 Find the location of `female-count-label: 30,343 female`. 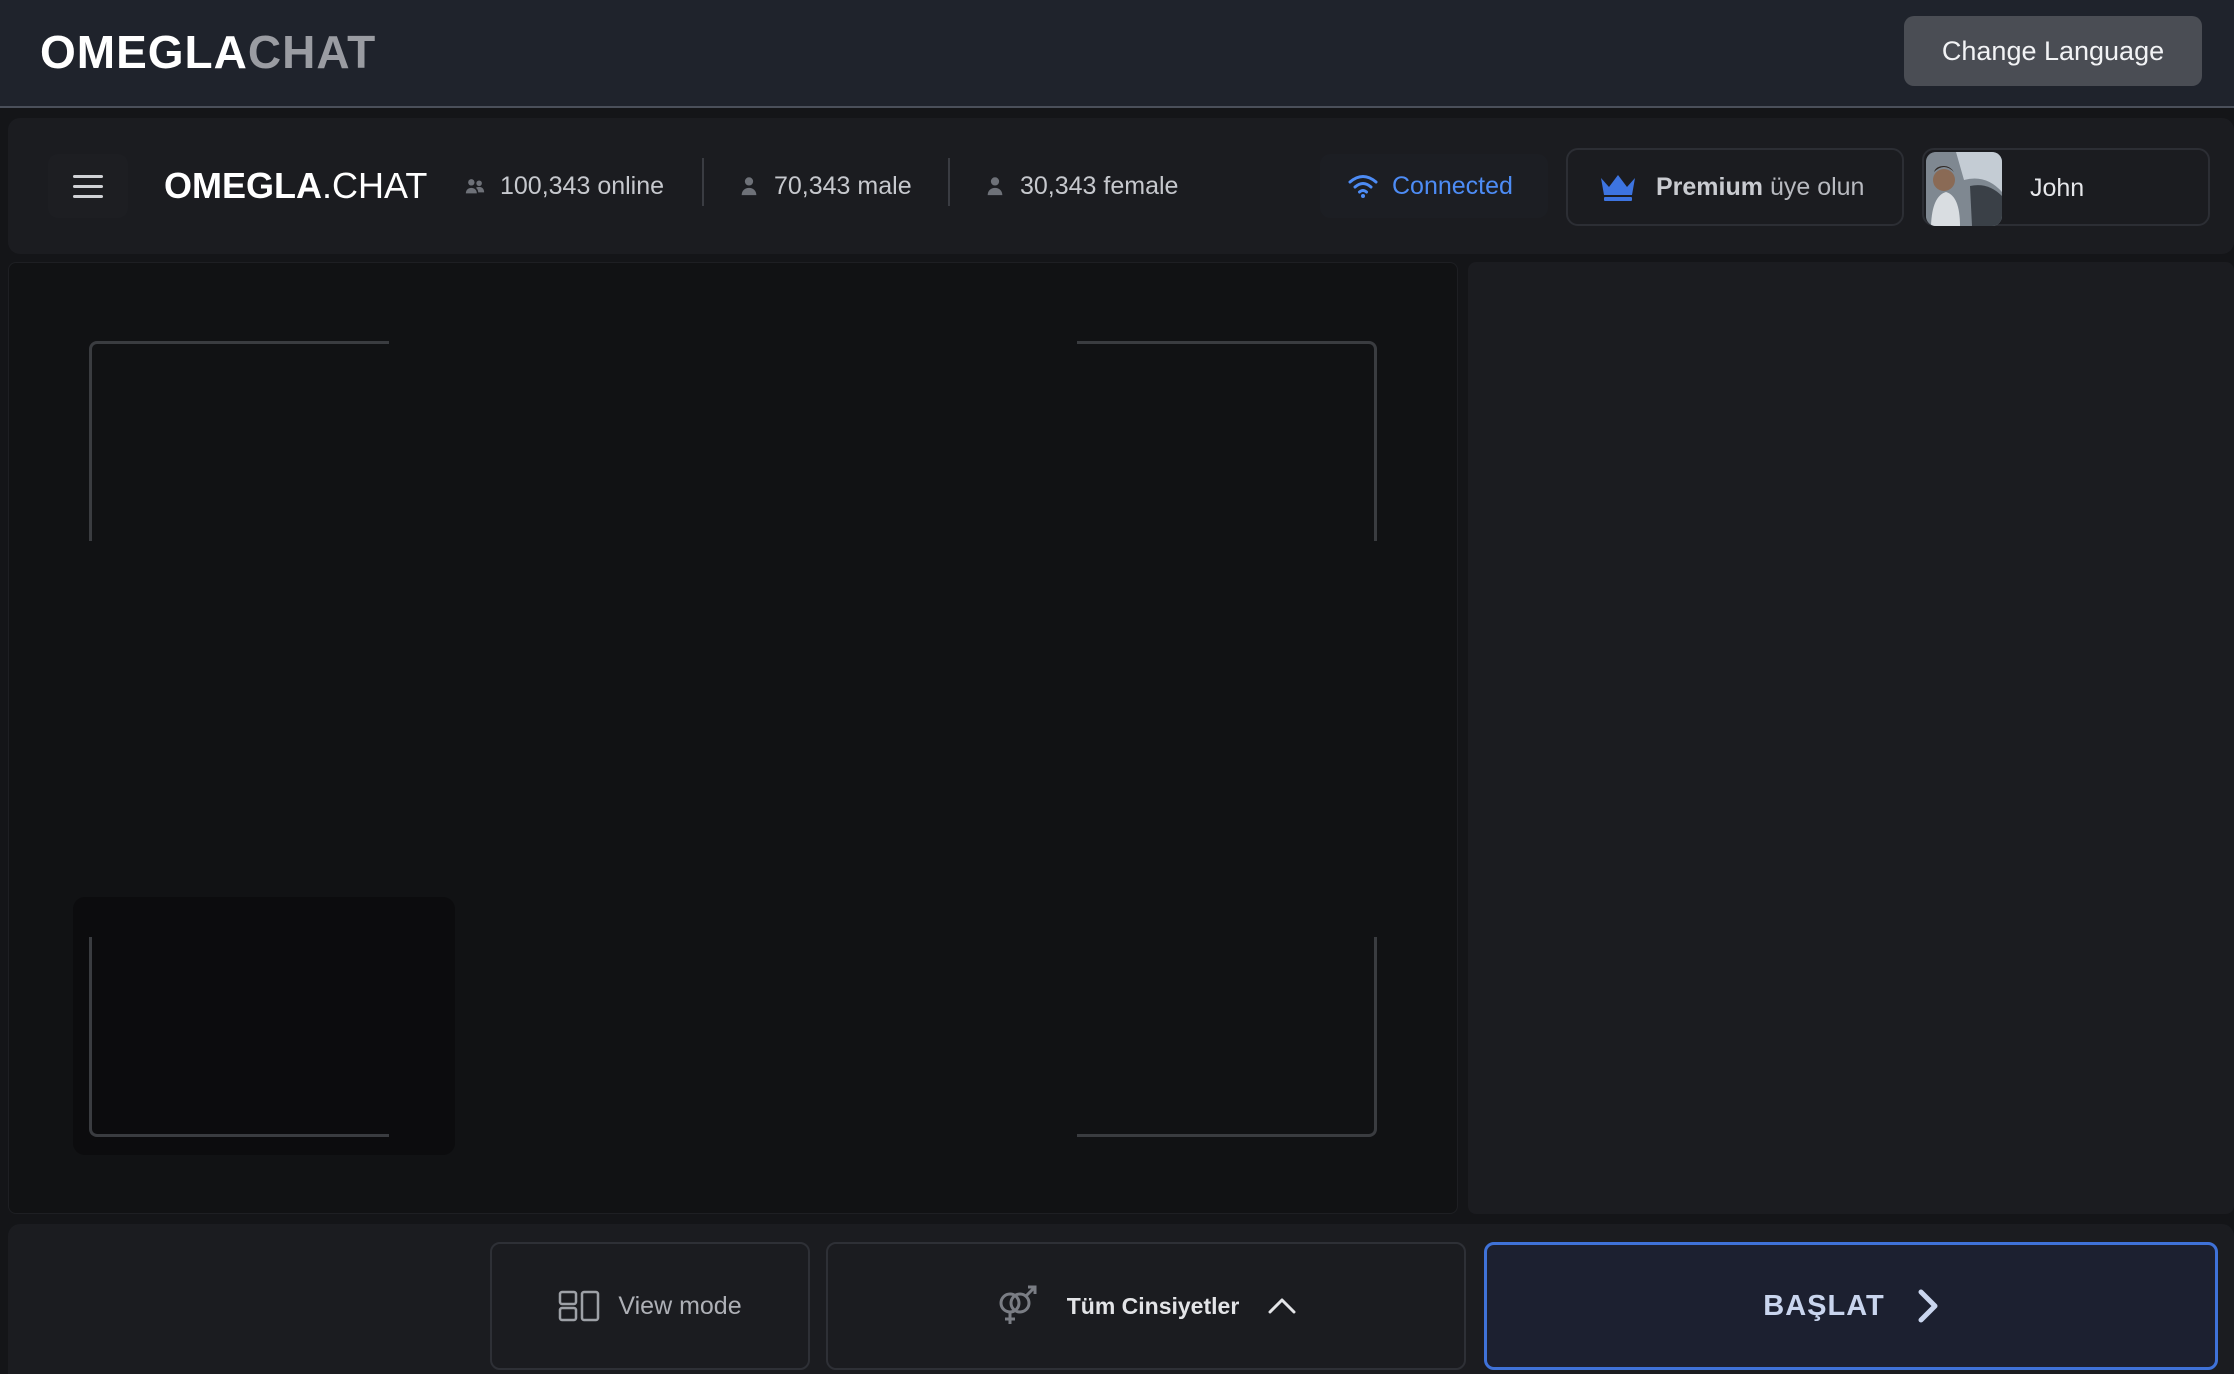

female-count-label: 30,343 female is located at coordinates (1099, 185).